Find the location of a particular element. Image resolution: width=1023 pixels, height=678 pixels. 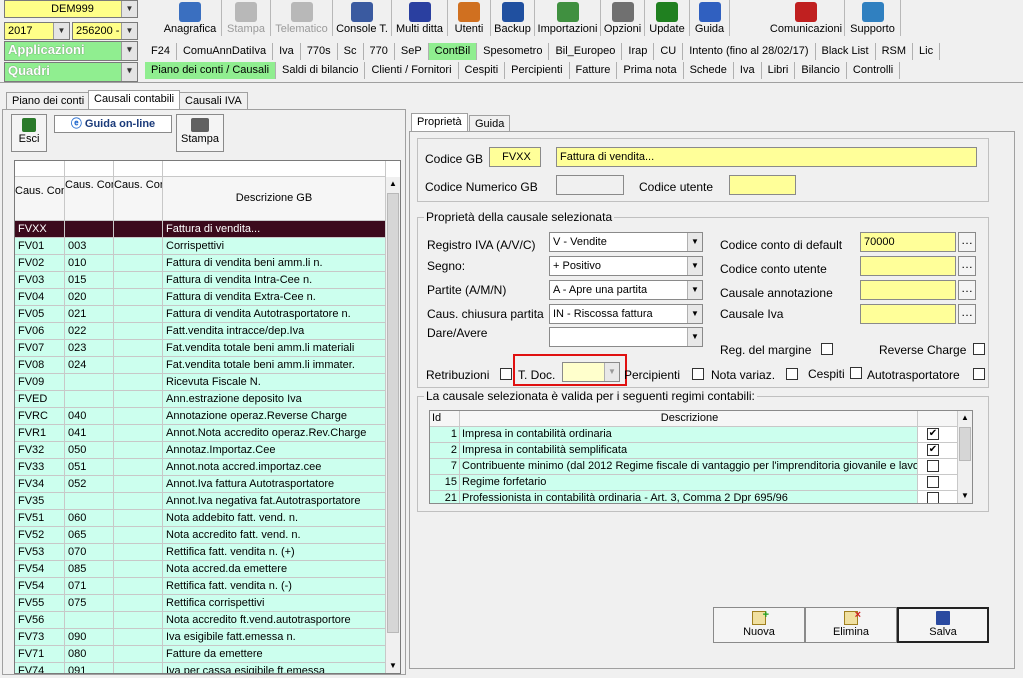

cespiti-checkbox is located at coordinates (856, 373).